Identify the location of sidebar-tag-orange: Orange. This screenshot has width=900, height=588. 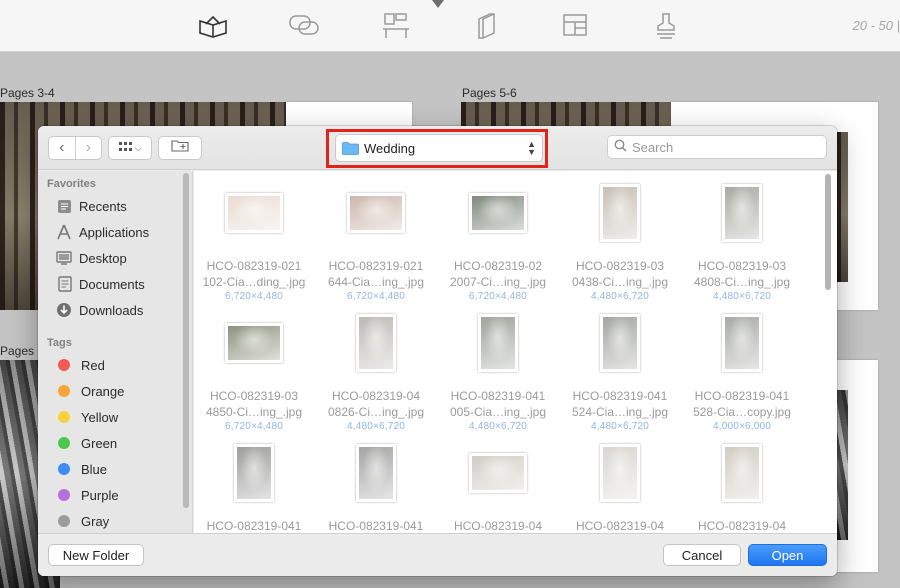
(90, 391).